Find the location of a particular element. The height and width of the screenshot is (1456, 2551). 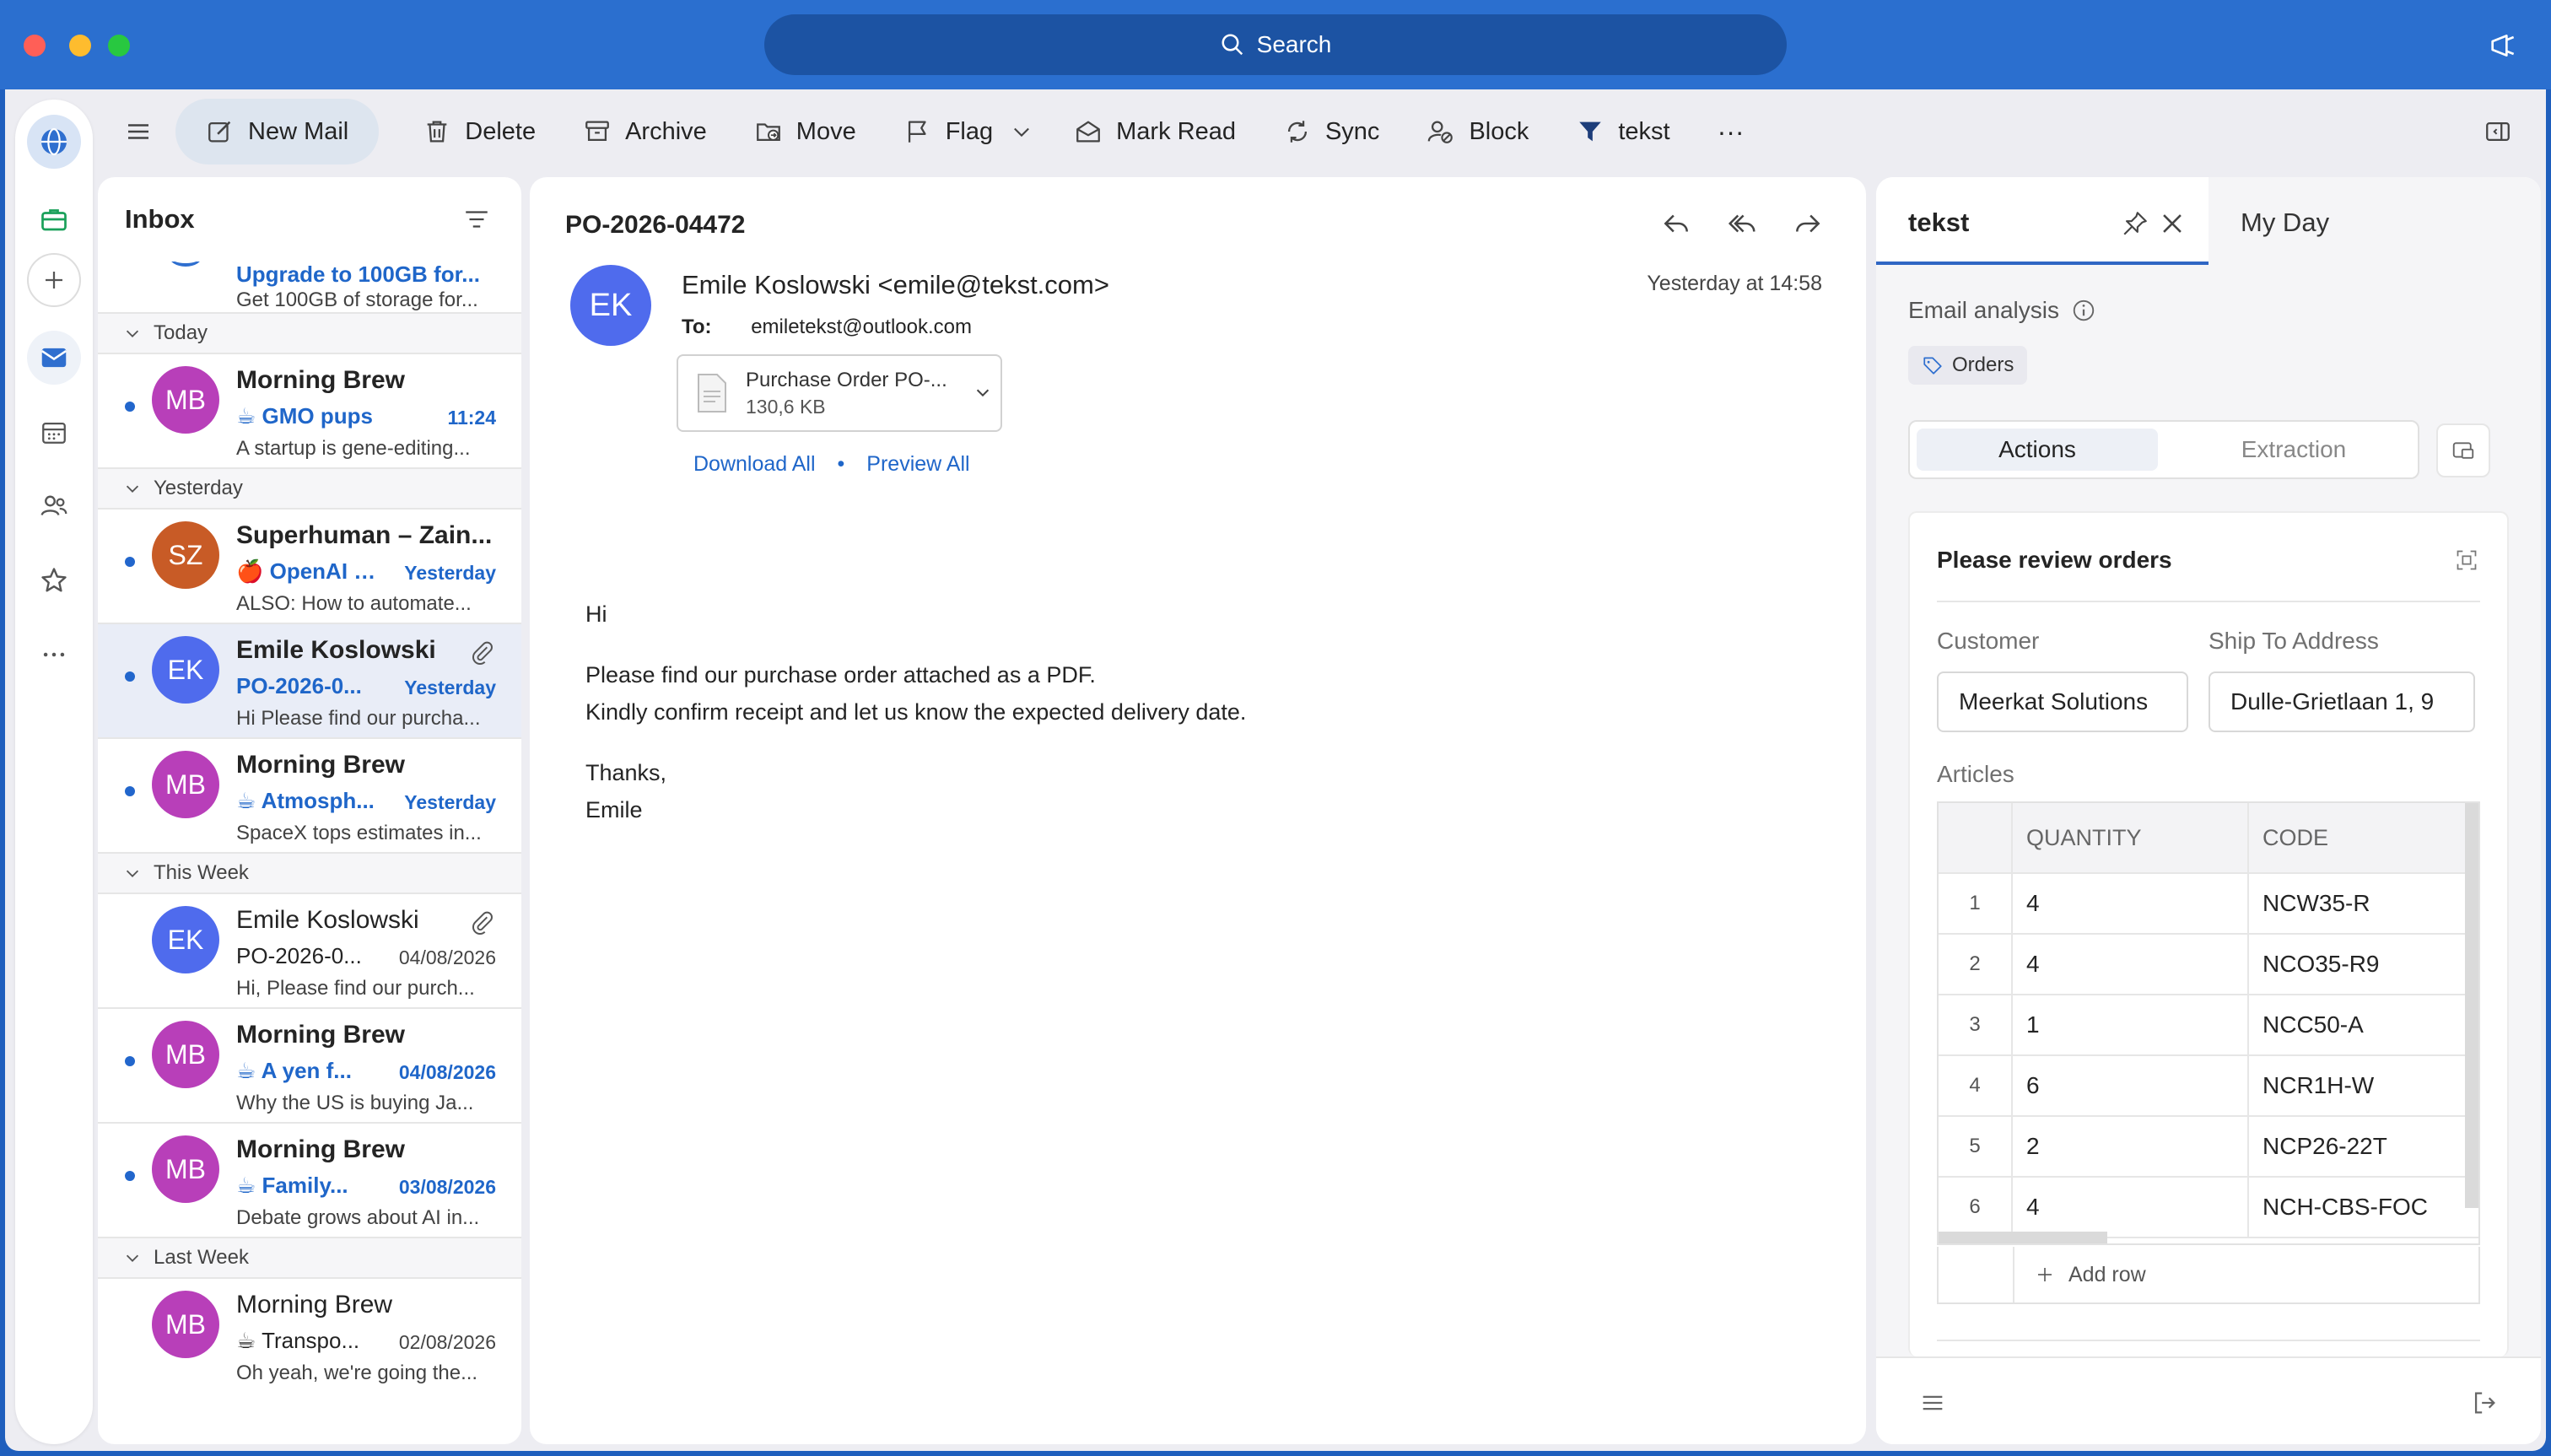

close-window-button is located at coordinates (35, 46).